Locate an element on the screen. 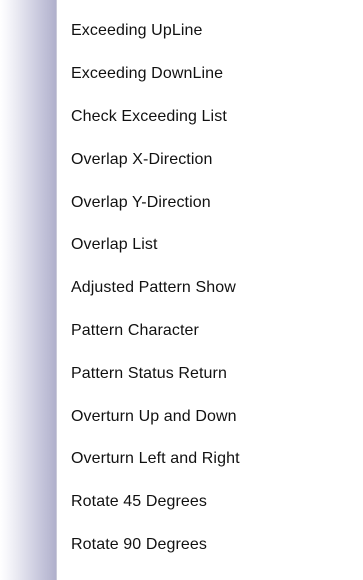  menu-item-overlap-y-direction: Overlap Y-Direction is located at coordinates (181, 202).